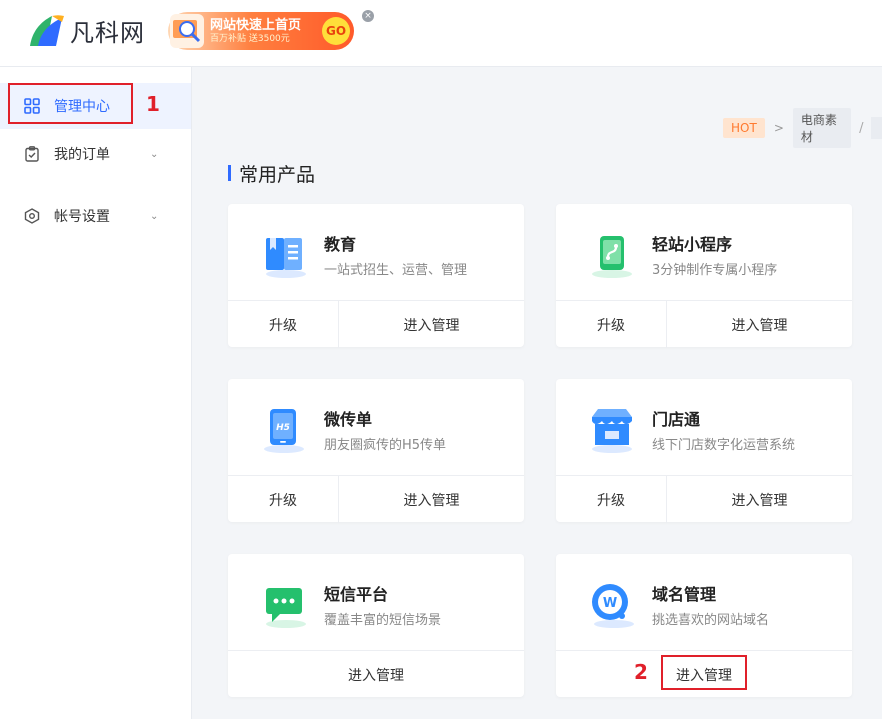  I want to click on product-card-sms: 短信平台 覆盖丰富的短信场景 进入管理, so click(376, 625).